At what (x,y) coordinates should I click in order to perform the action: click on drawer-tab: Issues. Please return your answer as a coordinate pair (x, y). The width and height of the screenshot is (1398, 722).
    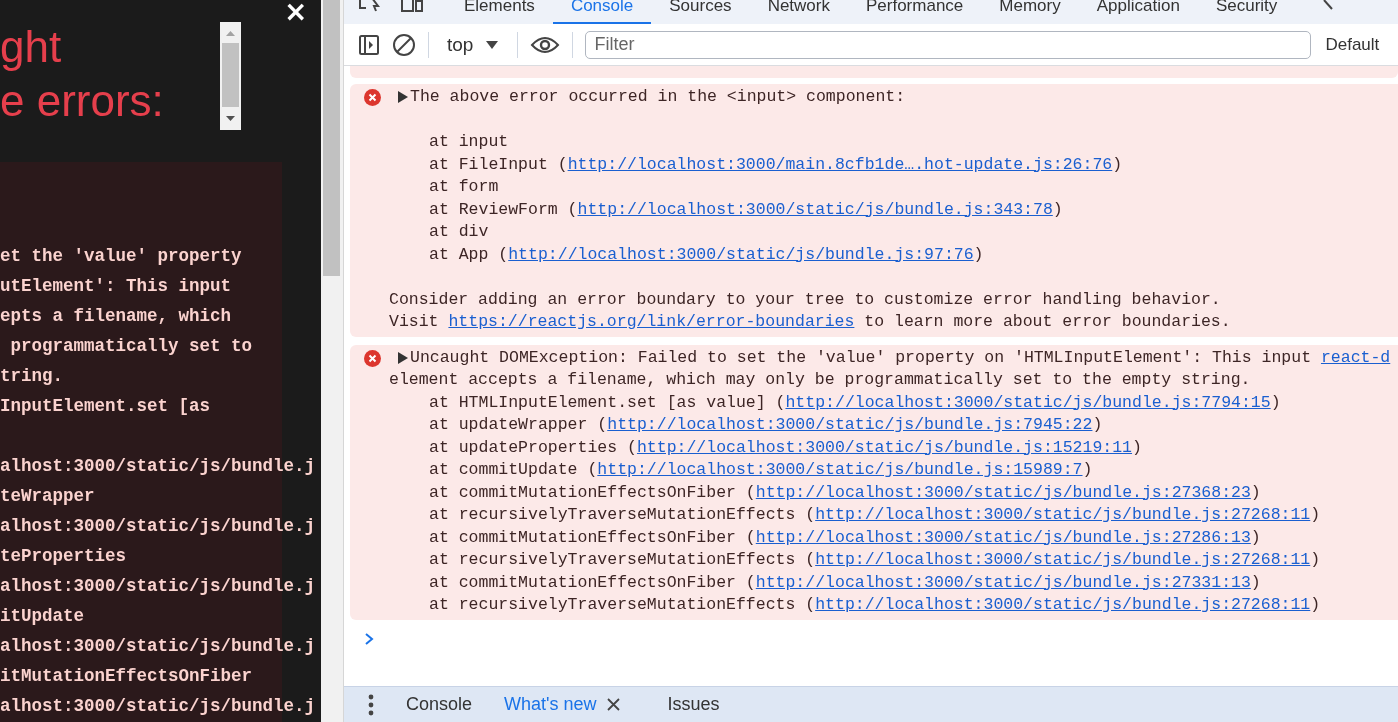
    Looking at the image, I should click on (693, 704).